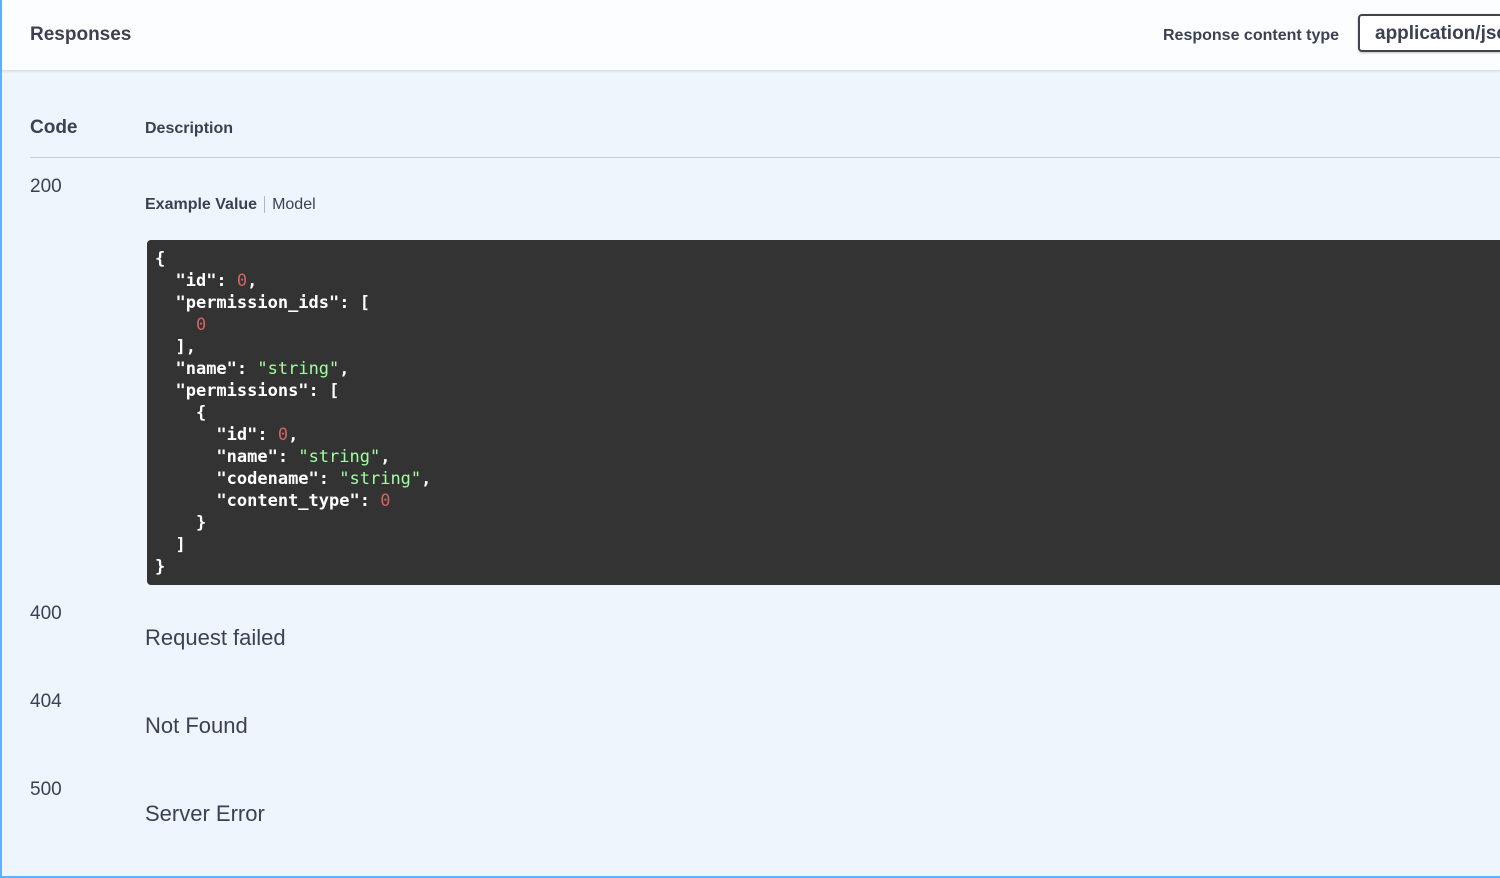  Describe the element at coordinates (46, 701) in the screenshot. I see `response-code-404: 404` at that location.